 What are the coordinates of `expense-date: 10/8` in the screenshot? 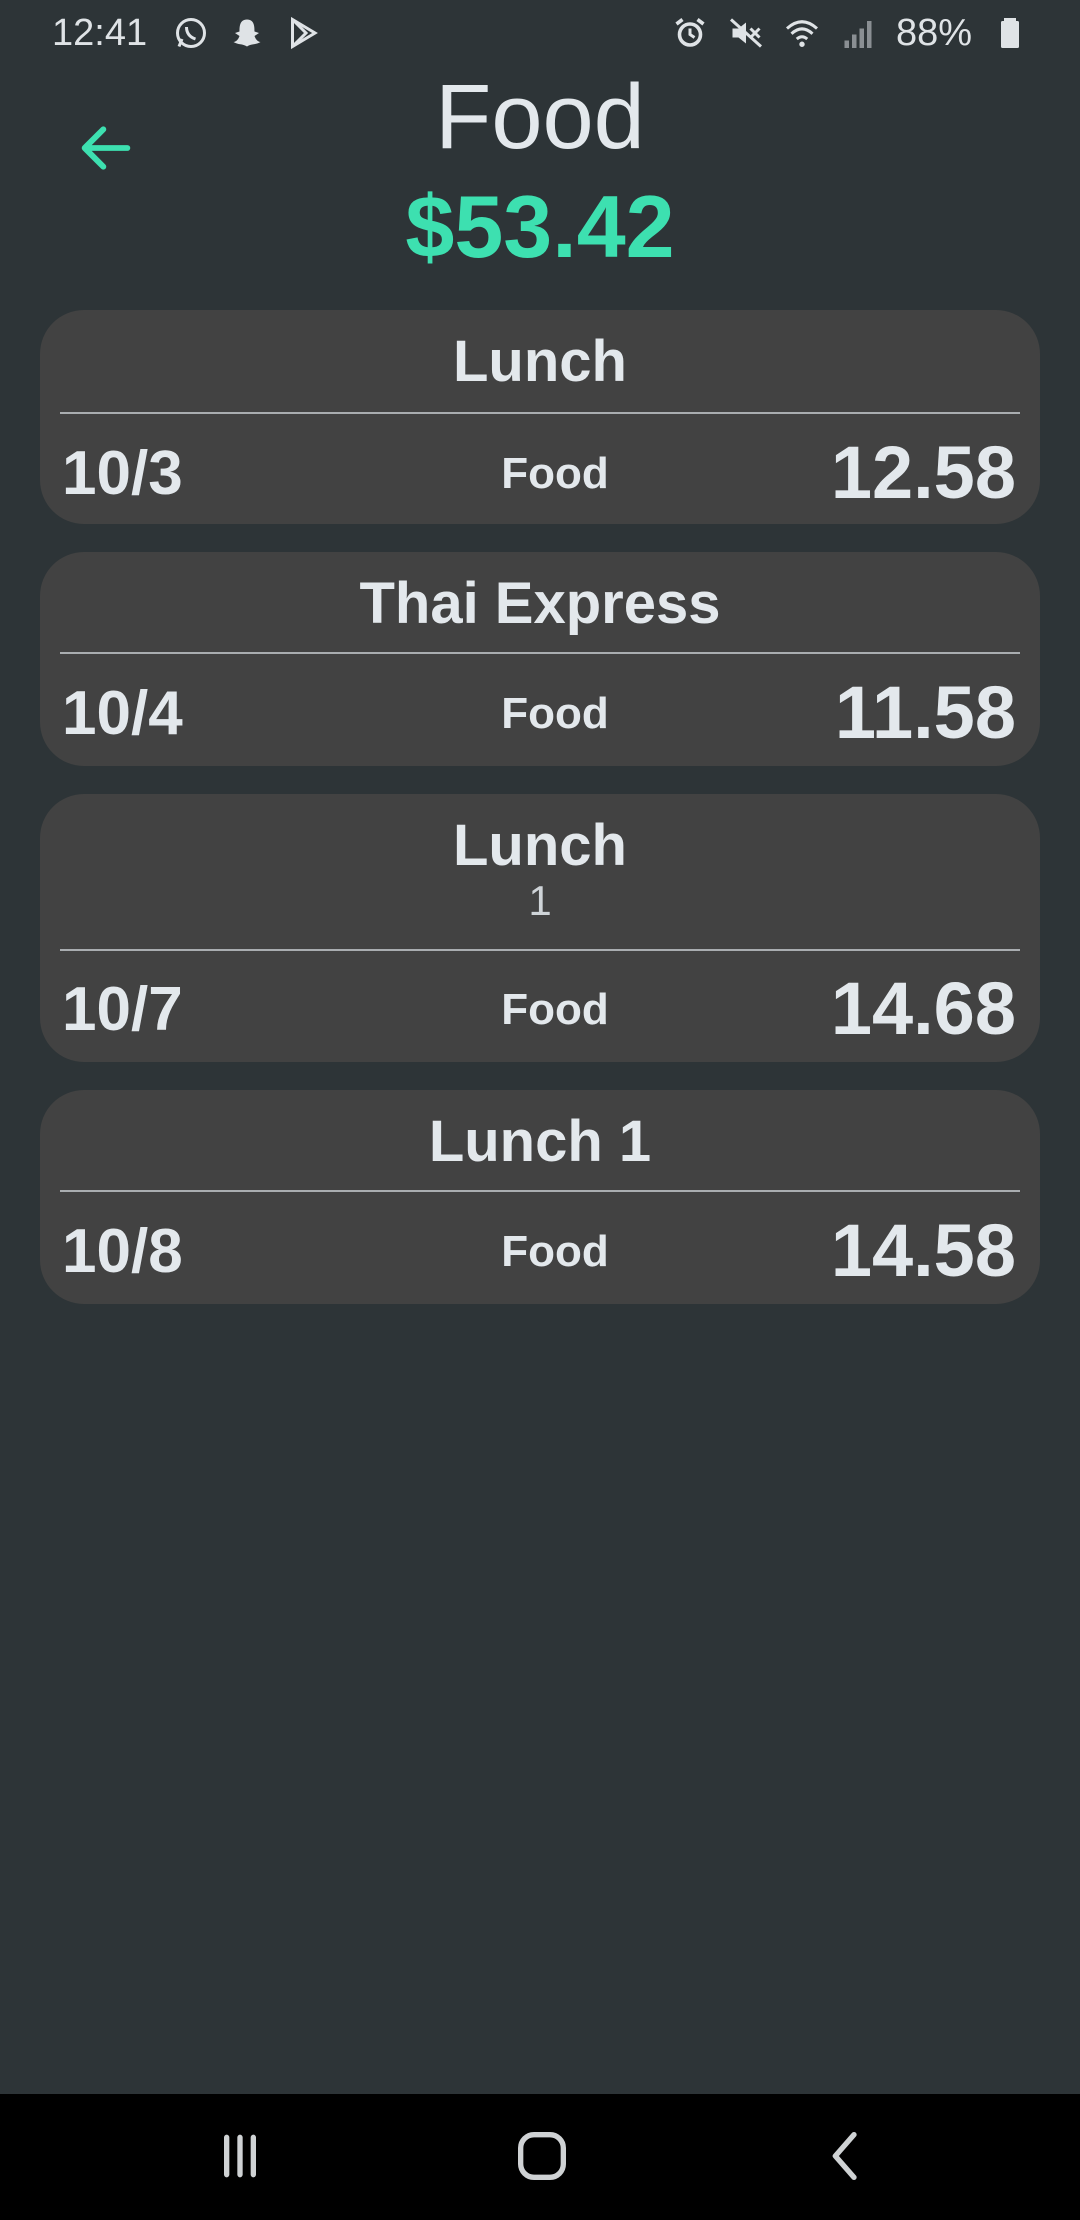 It's located at (122, 1251).